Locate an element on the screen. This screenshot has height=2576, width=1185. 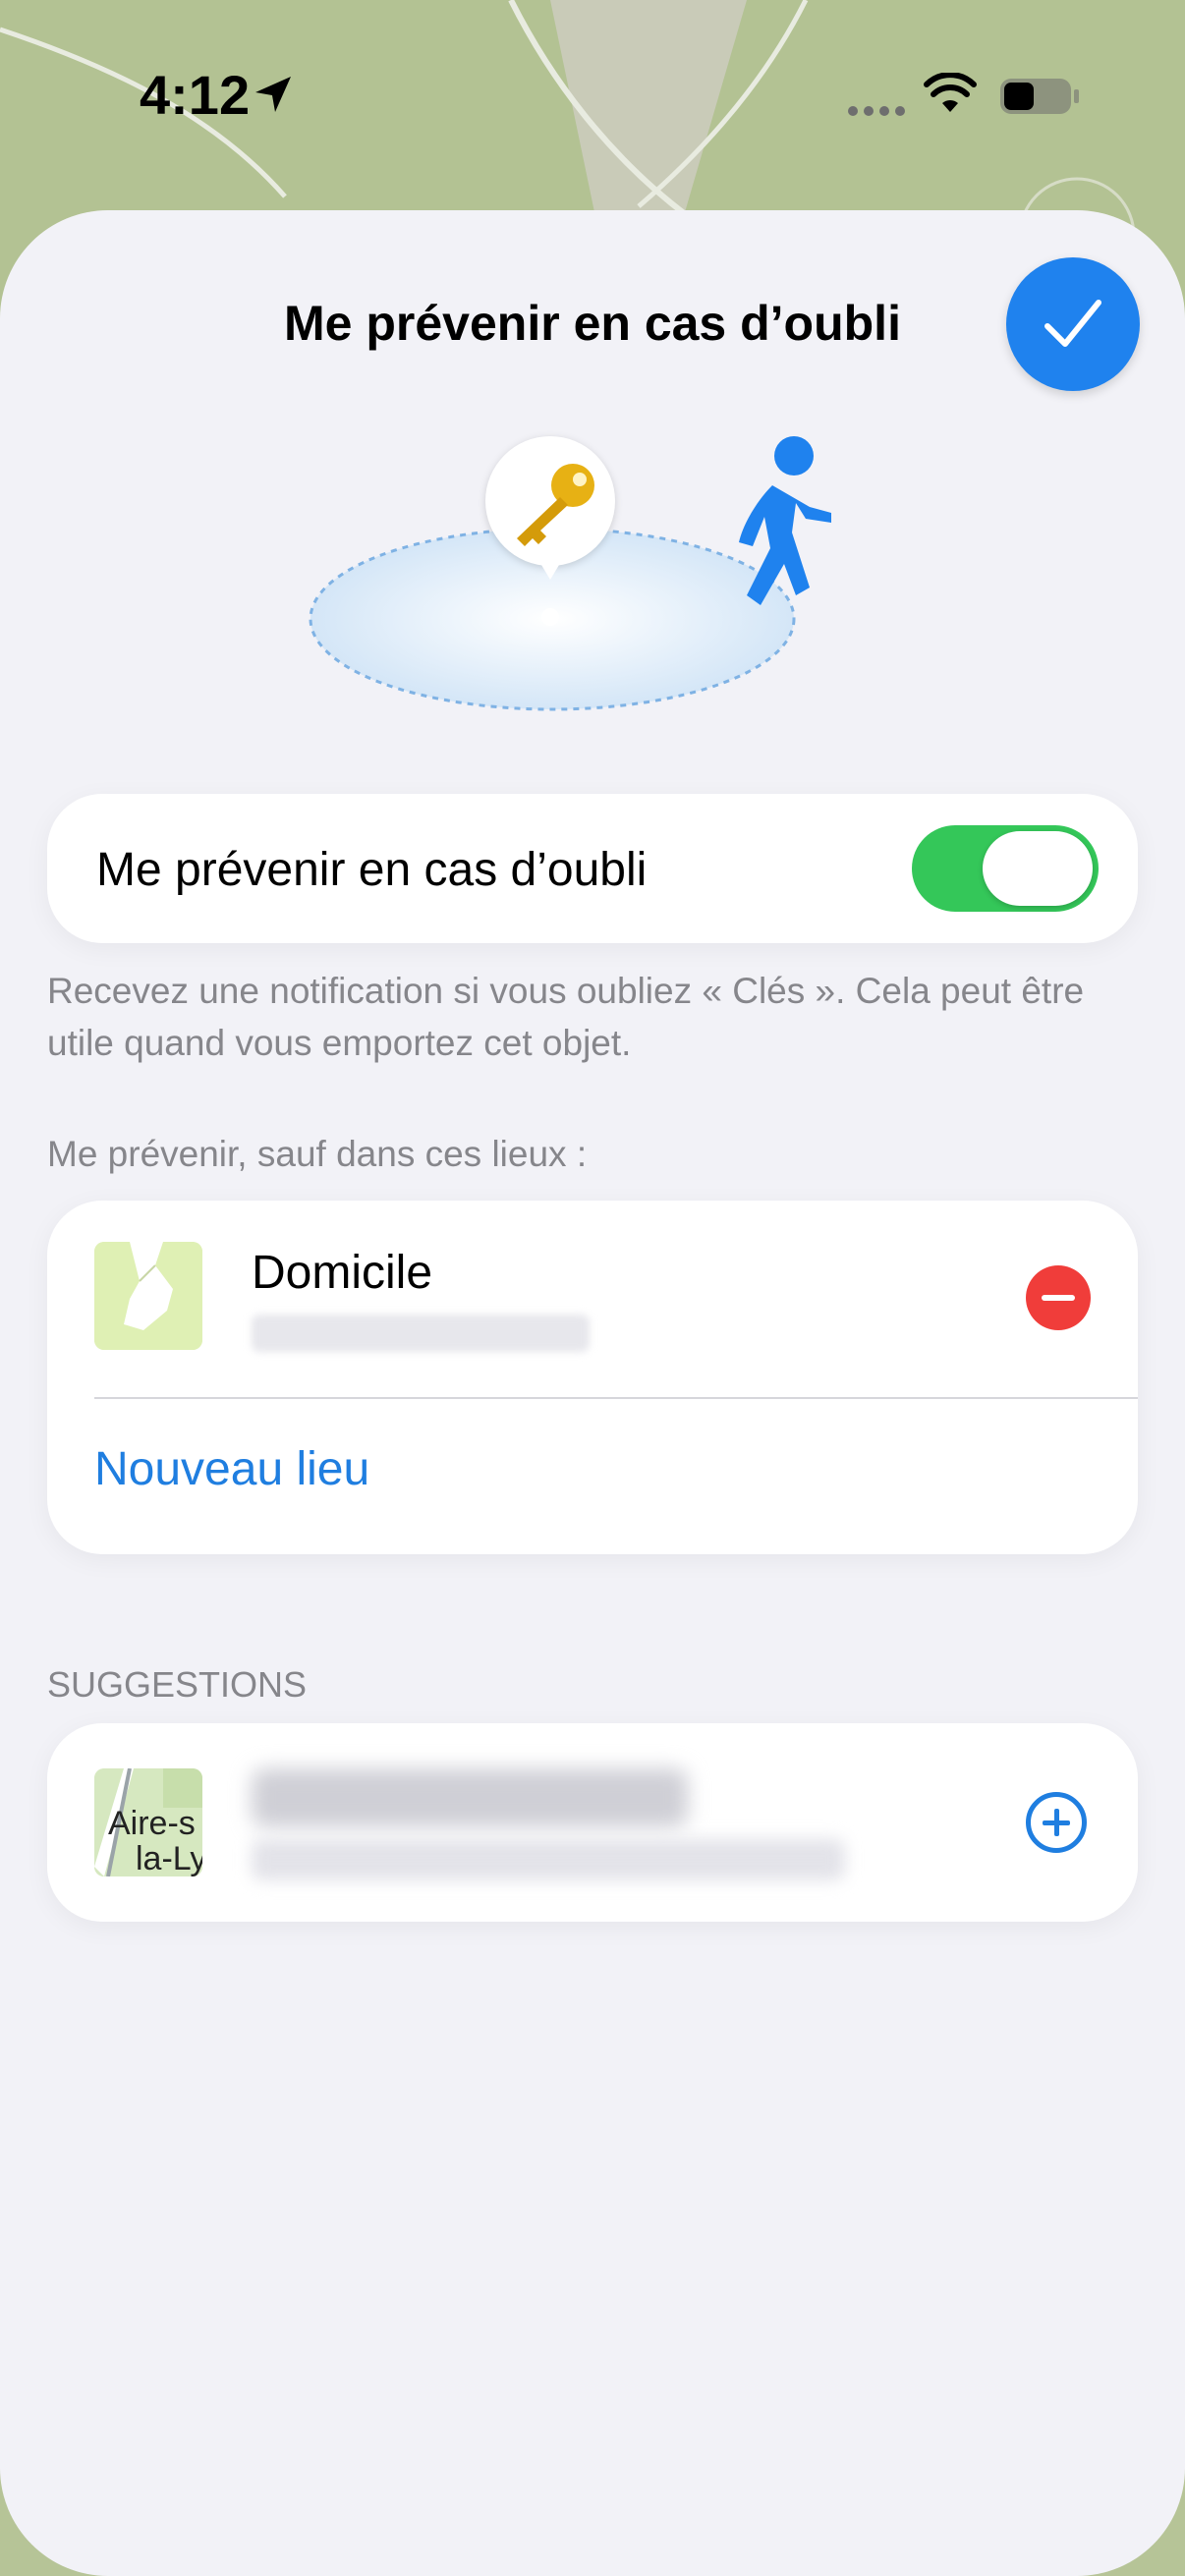
suggestion-name-redacted is located at coordinates (470, 1797).